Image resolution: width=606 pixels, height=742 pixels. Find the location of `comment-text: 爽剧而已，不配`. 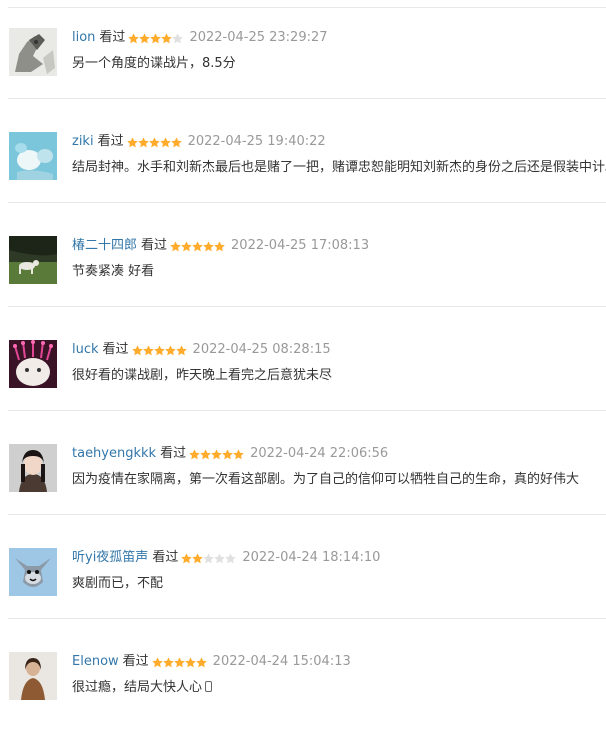

comment-text: 爽剧而已，不配 is located at coordinates (118, 583).